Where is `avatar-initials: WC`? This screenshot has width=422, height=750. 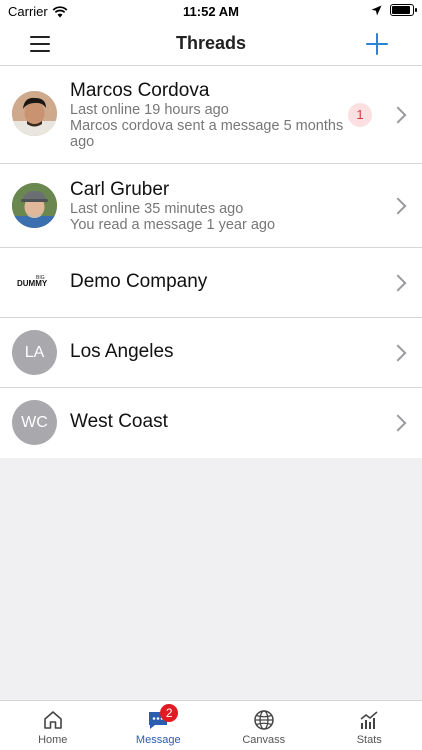 avatar-initials: WC is located at coordinates (34, 422).